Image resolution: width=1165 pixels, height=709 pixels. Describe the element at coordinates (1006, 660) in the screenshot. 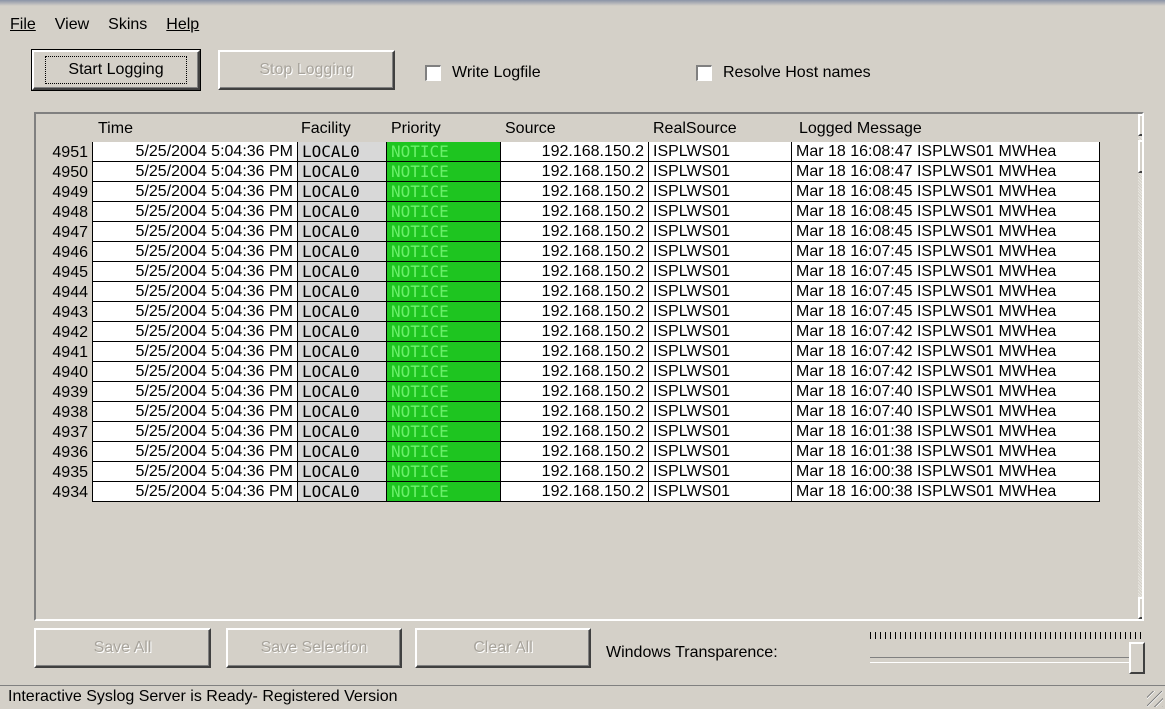

I see `transparence-slider` at that location.